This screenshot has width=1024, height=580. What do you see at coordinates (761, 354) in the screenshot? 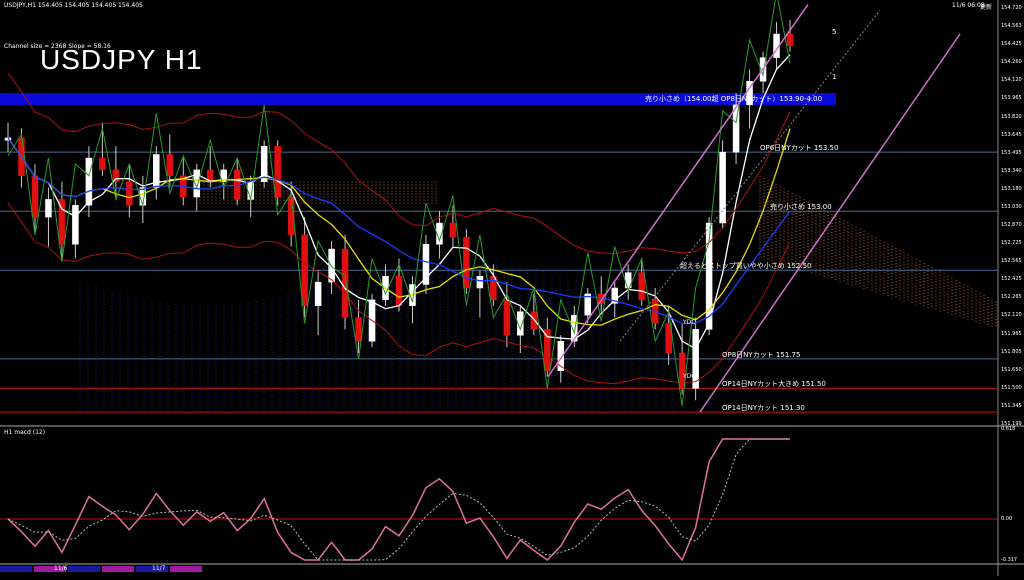
I see `level-label: OP8日NYカット 151.75` at bounding box center [761, 354].